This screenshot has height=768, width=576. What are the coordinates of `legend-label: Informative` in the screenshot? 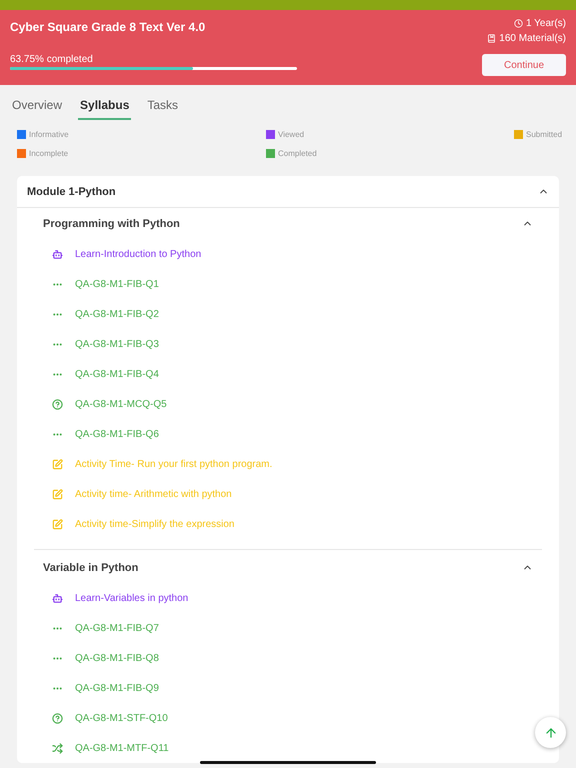 It's located at (49, 134).